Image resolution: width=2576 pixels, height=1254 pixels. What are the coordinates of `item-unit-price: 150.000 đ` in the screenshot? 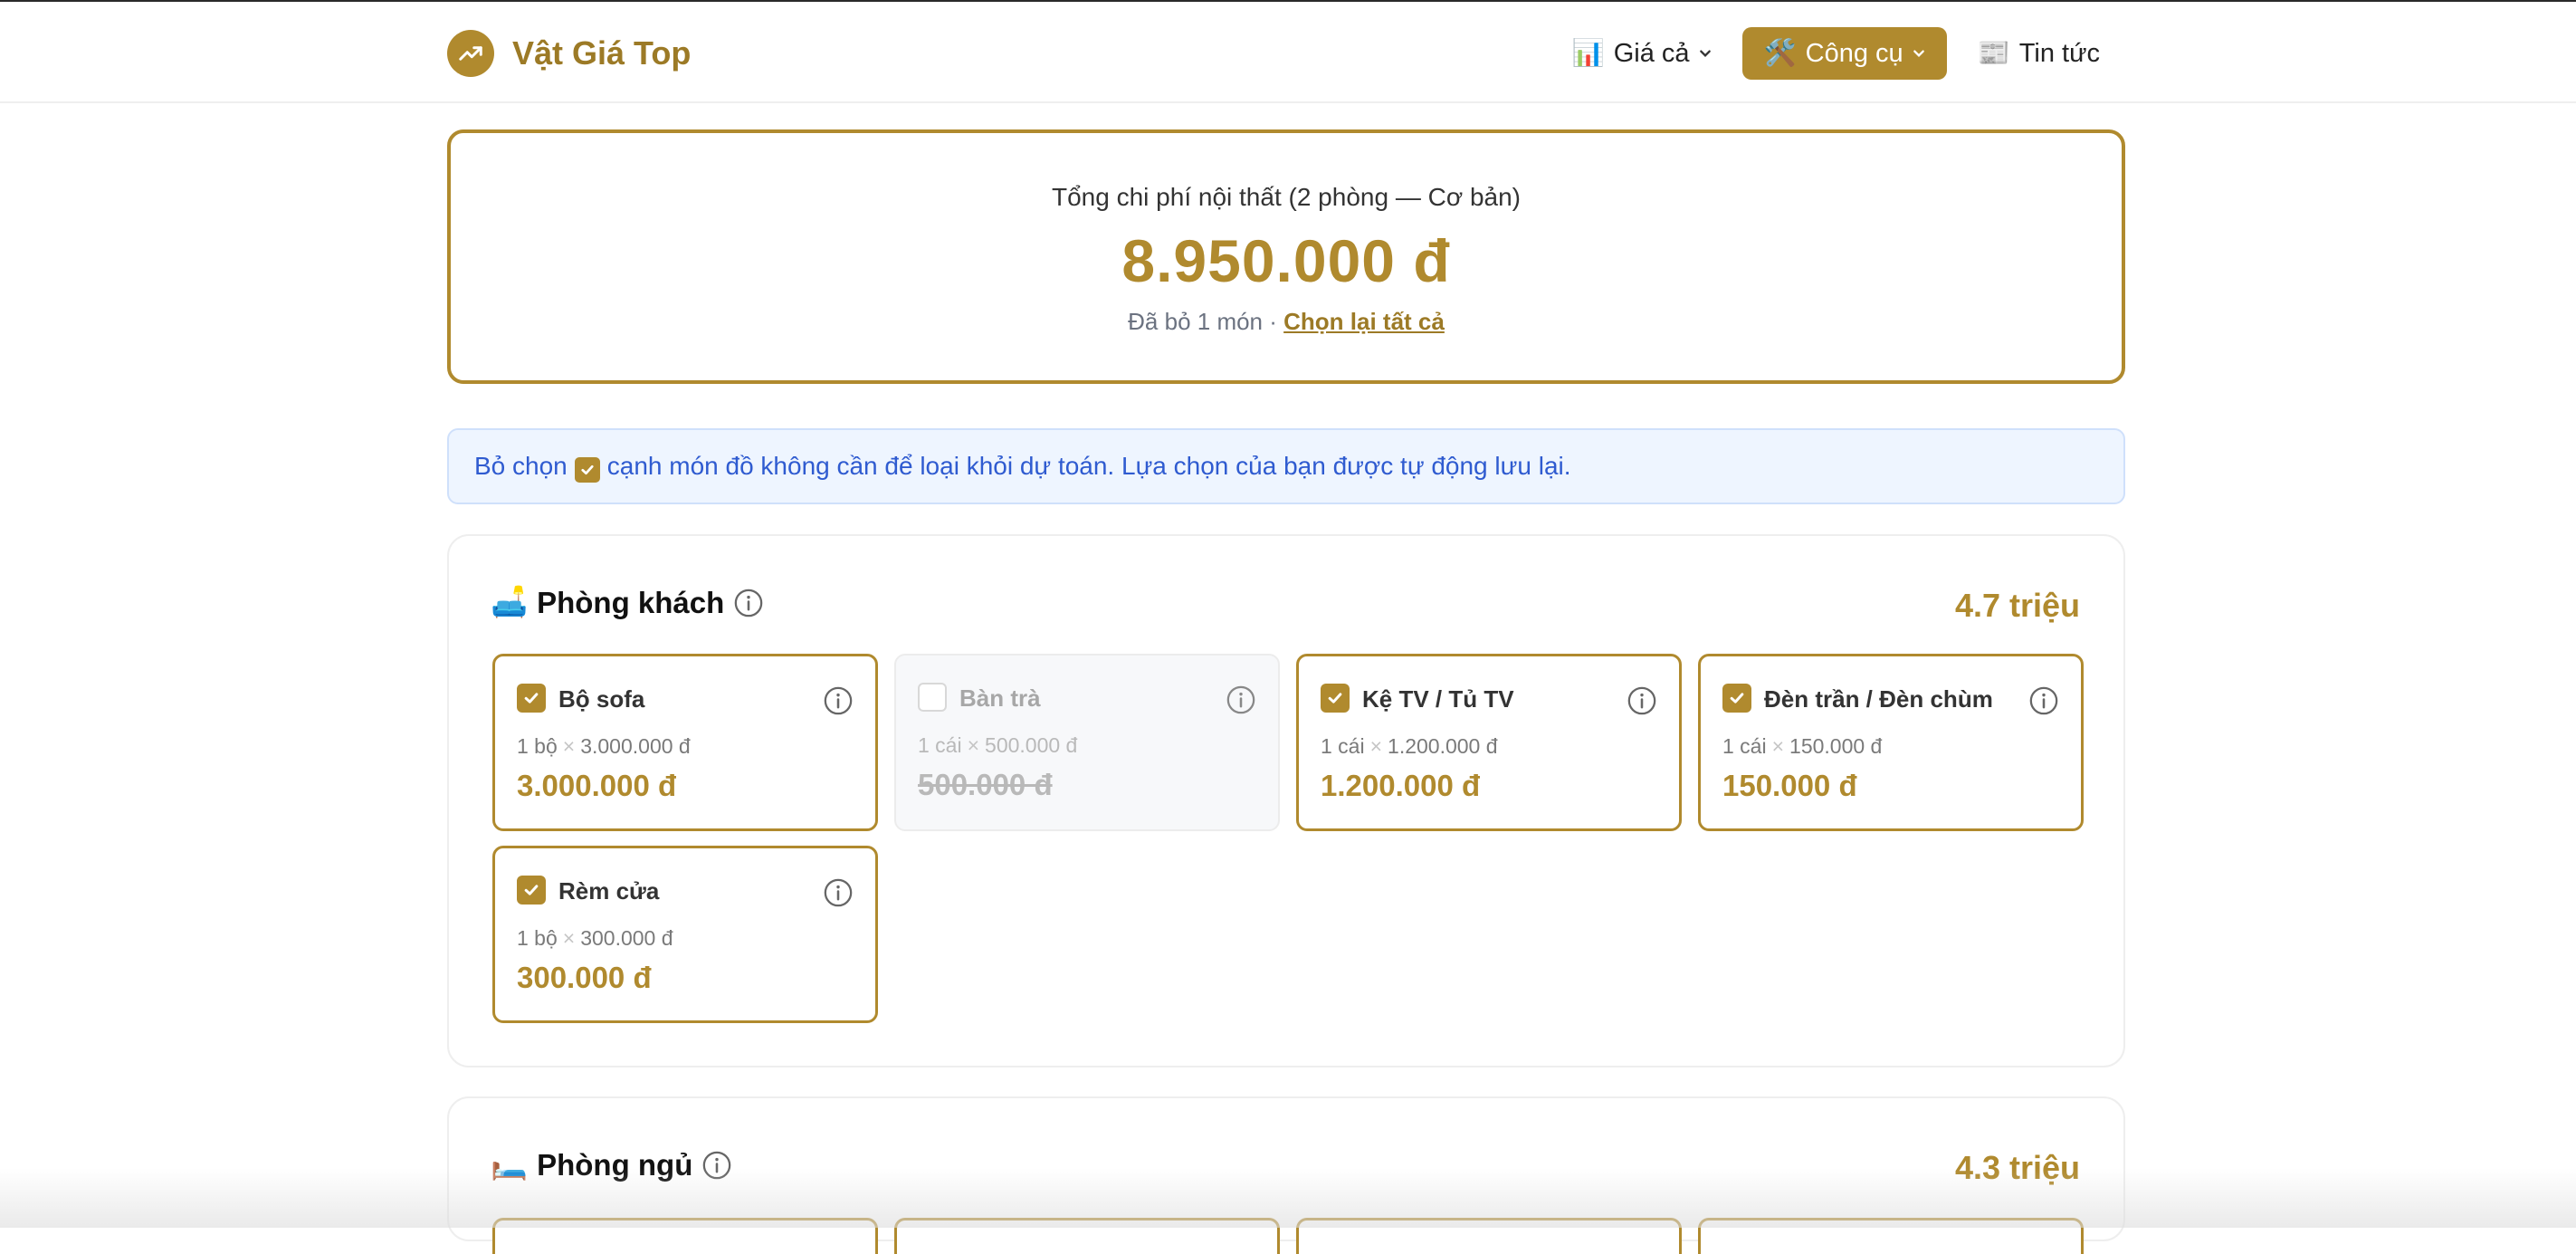 It's located at (1836, 746).